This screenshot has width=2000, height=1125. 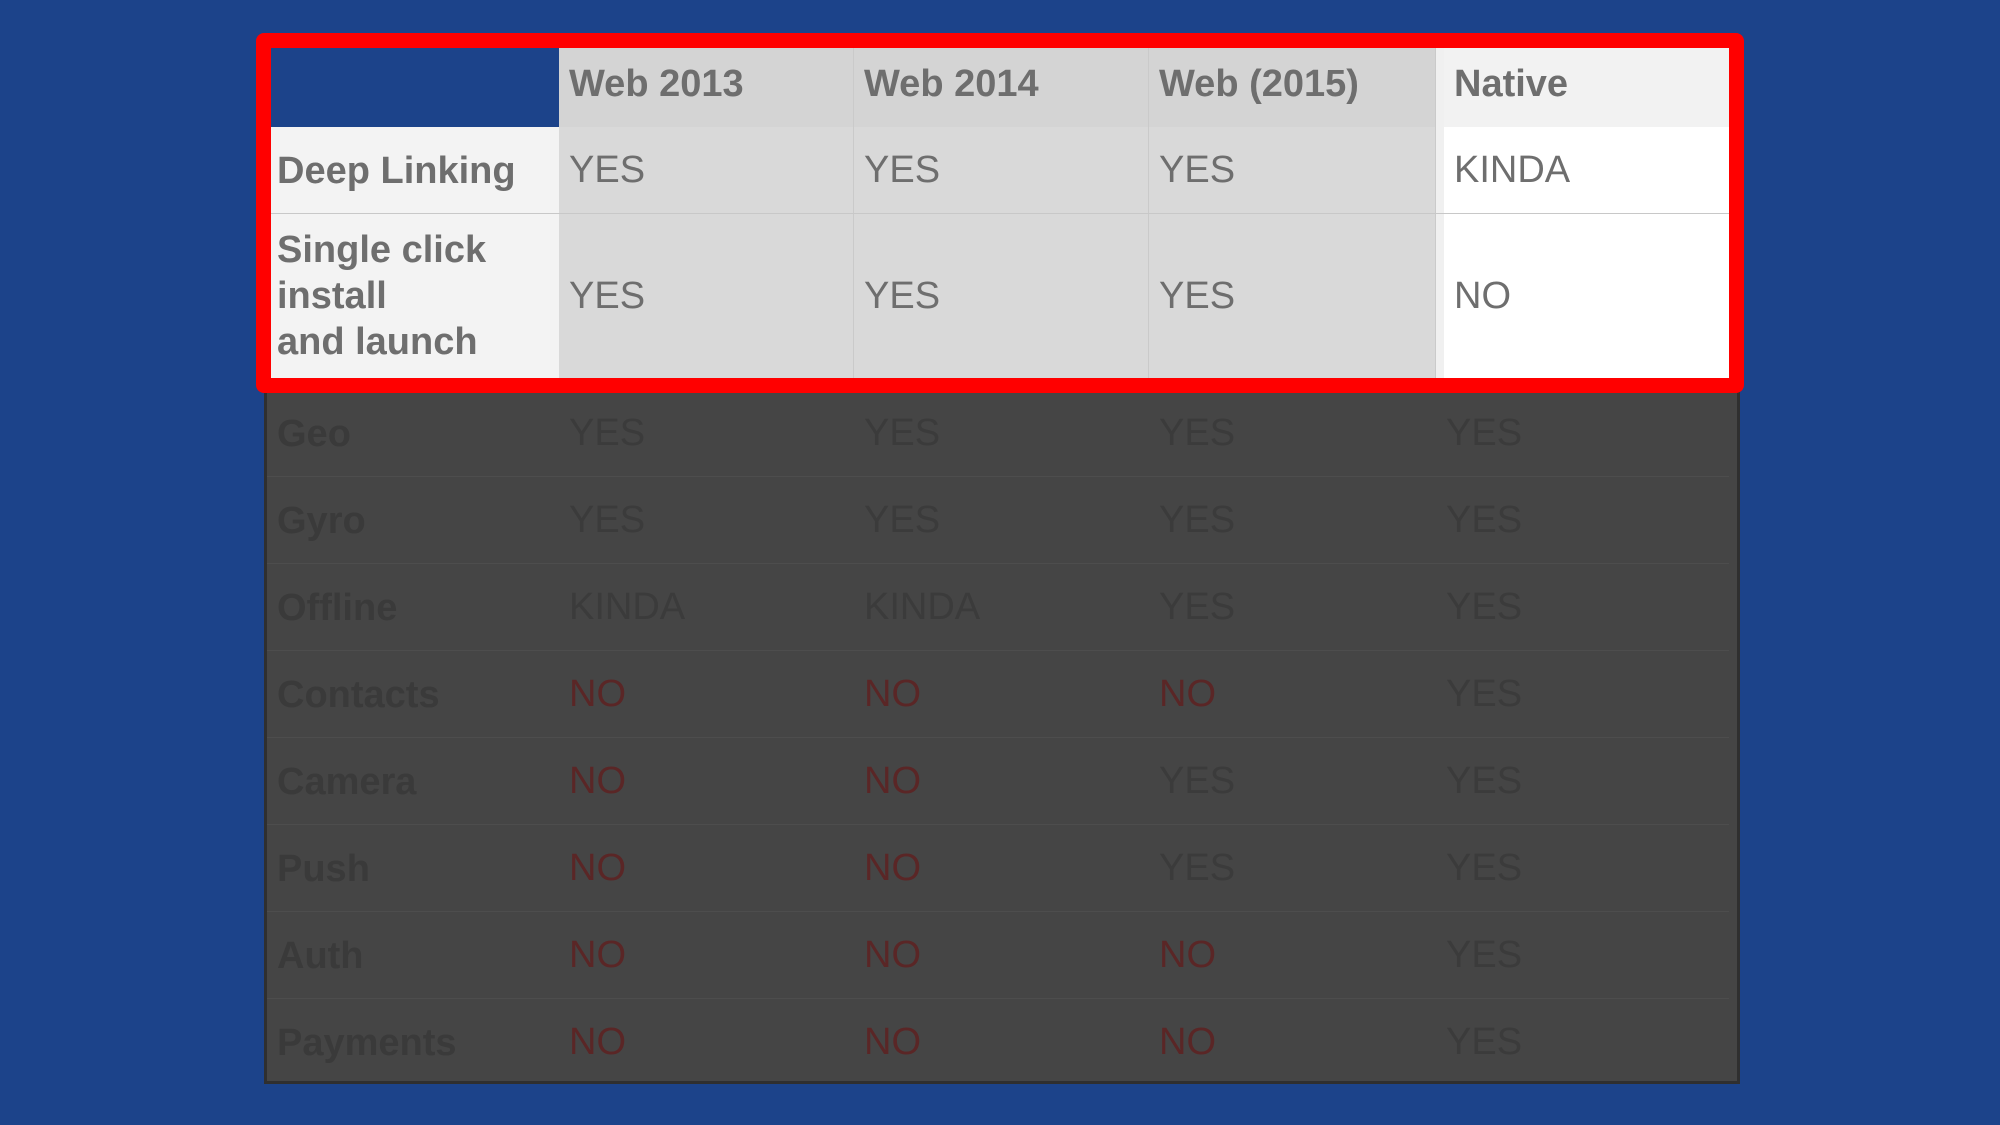 I want to click on row-label-offline: Offline, so click(x=337, y=607).